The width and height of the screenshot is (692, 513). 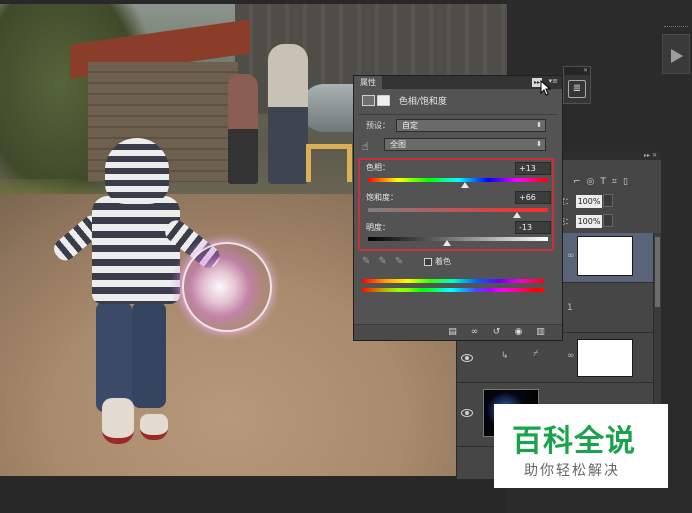 I want to click on eyedropper-minus-icon: ✎, so click(x=403, y=261).